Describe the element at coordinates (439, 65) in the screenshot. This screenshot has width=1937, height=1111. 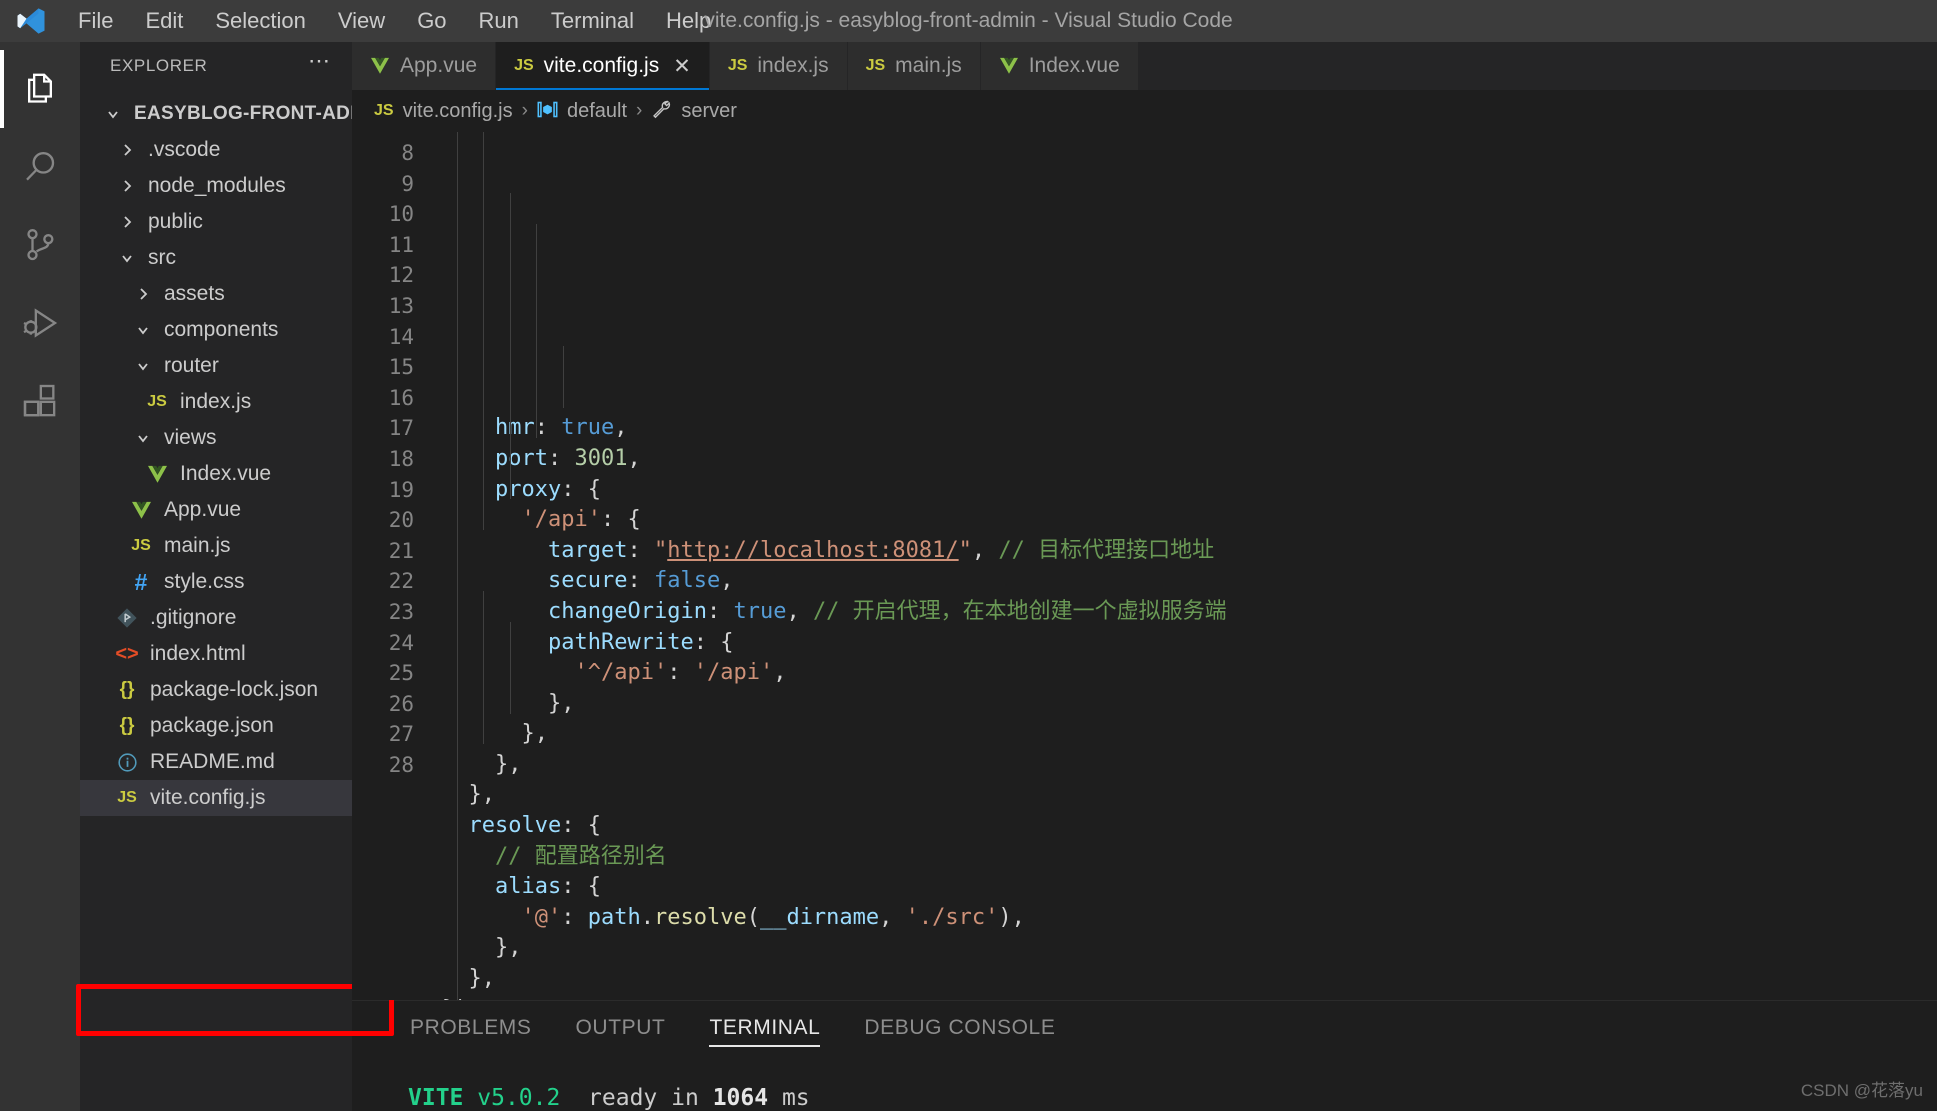
I see `tab-label: App.vue` at that location.